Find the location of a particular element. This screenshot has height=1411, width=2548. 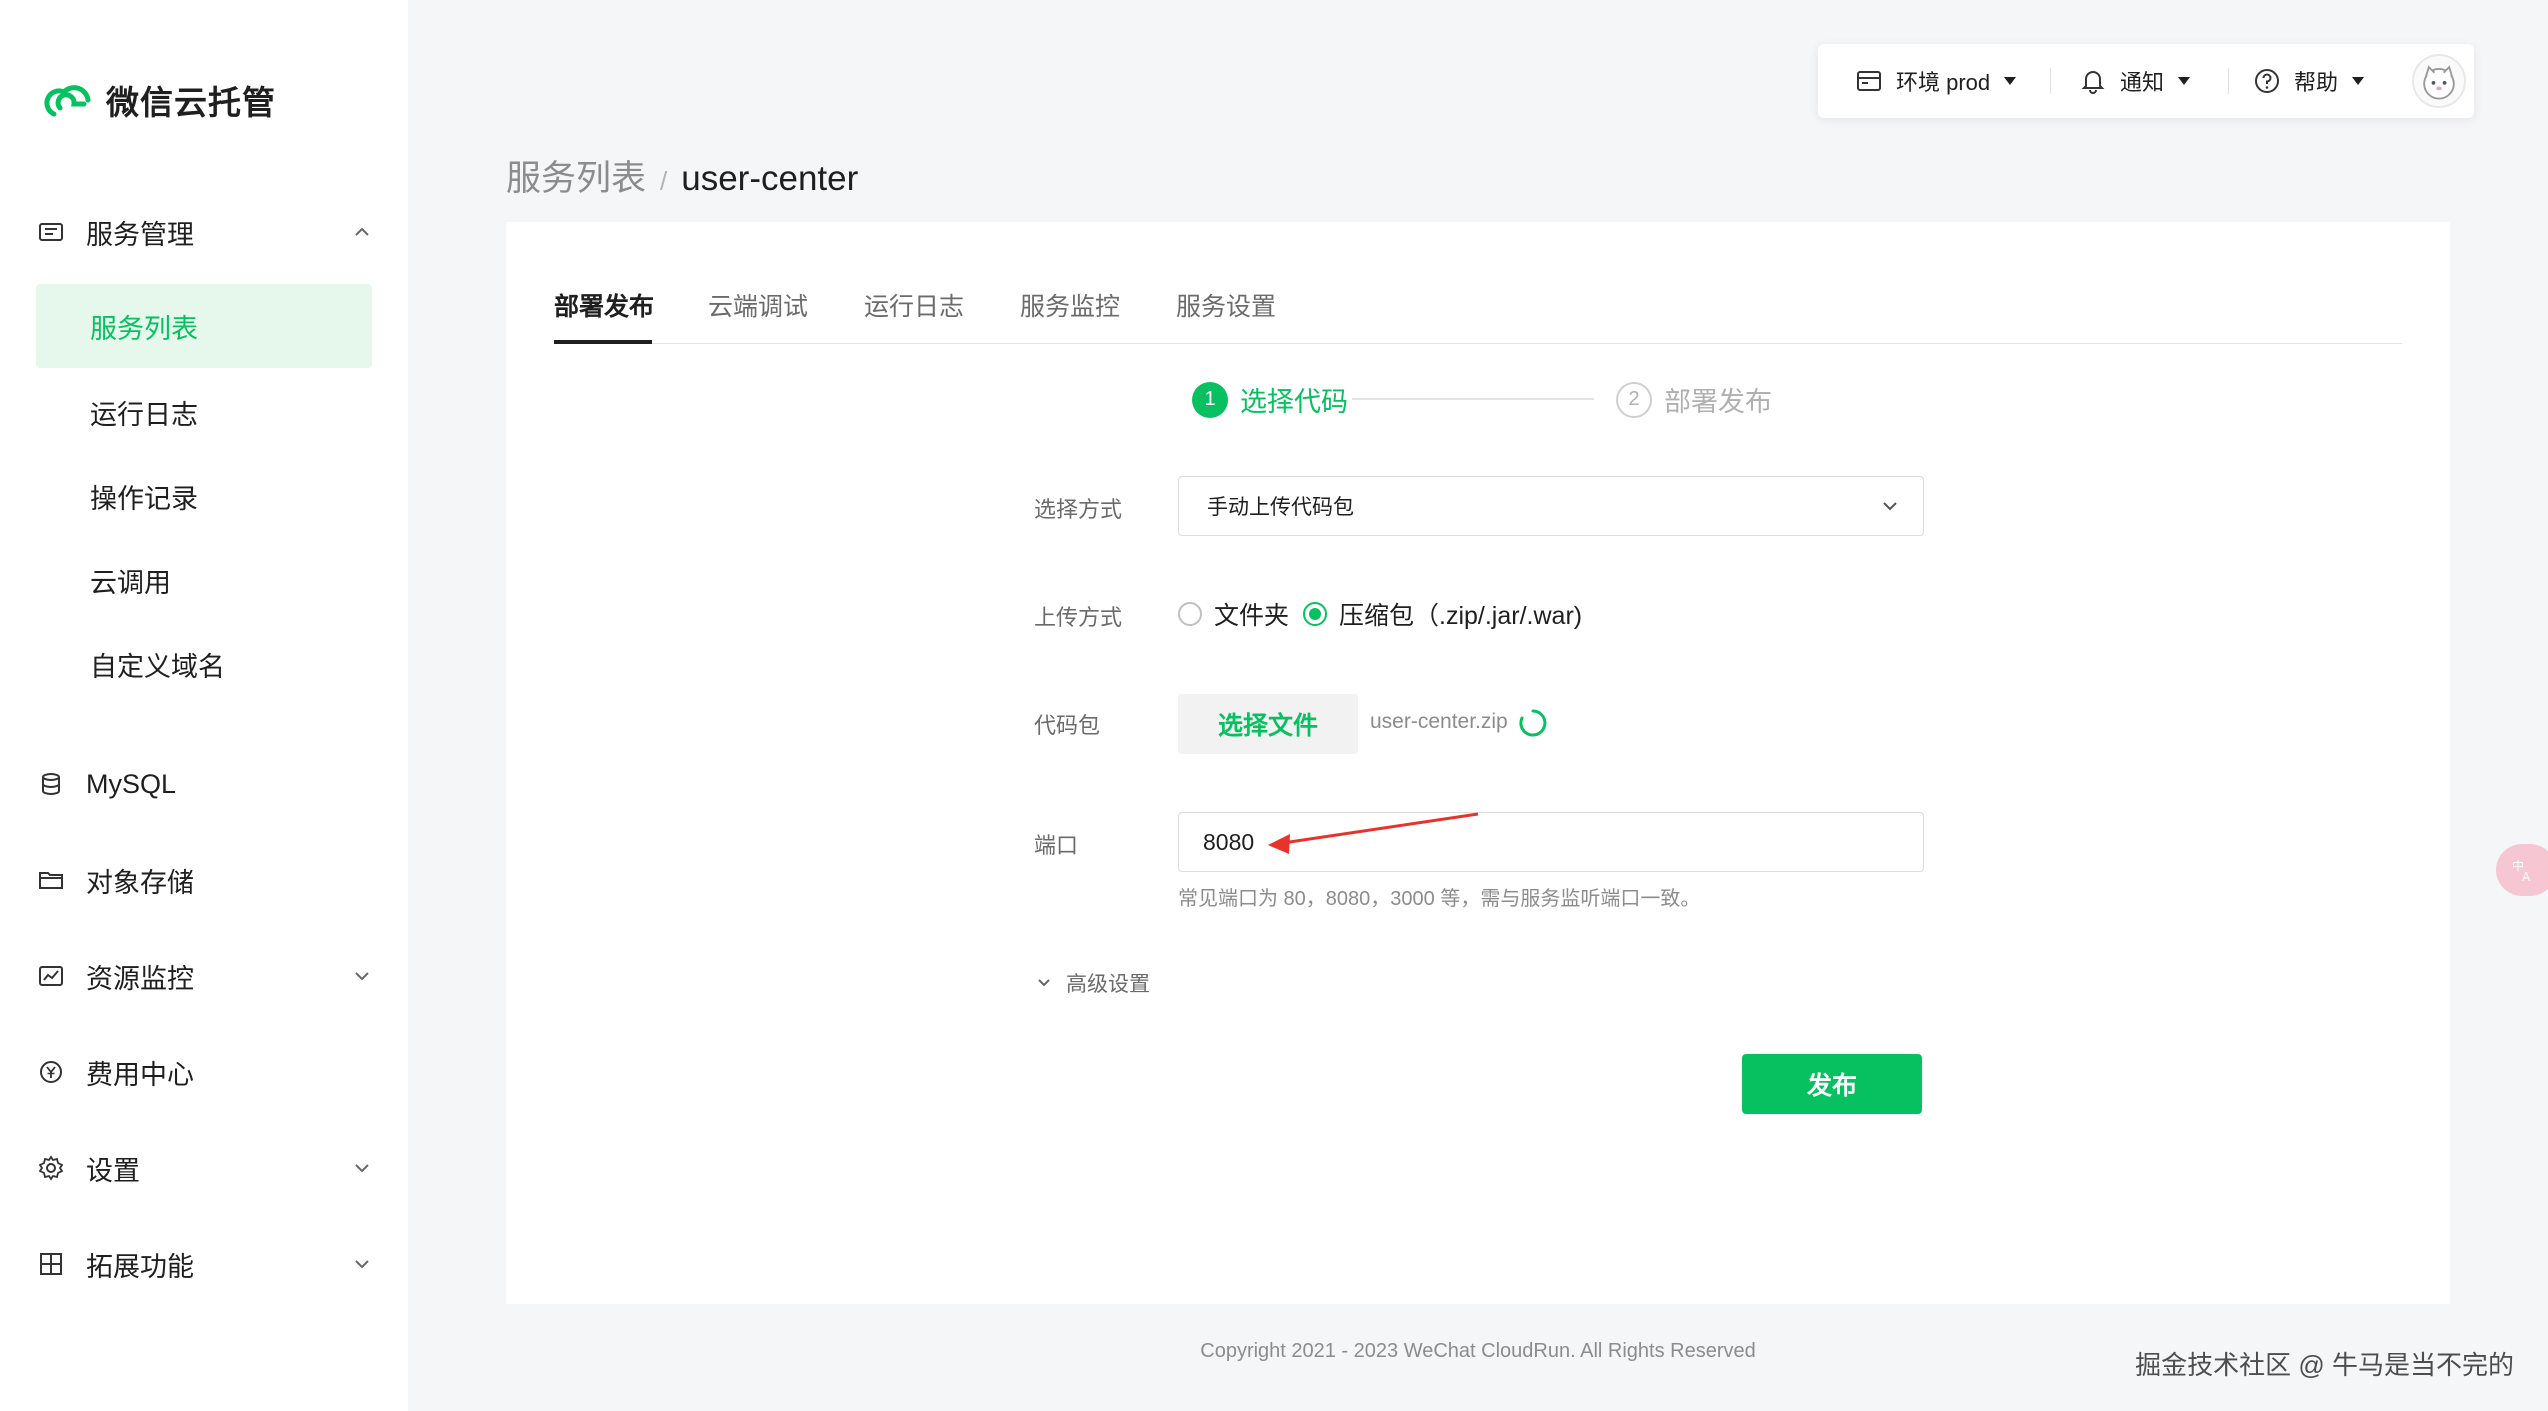

method-select: 手动上传代码包 is located at coordinates (1551, 506).